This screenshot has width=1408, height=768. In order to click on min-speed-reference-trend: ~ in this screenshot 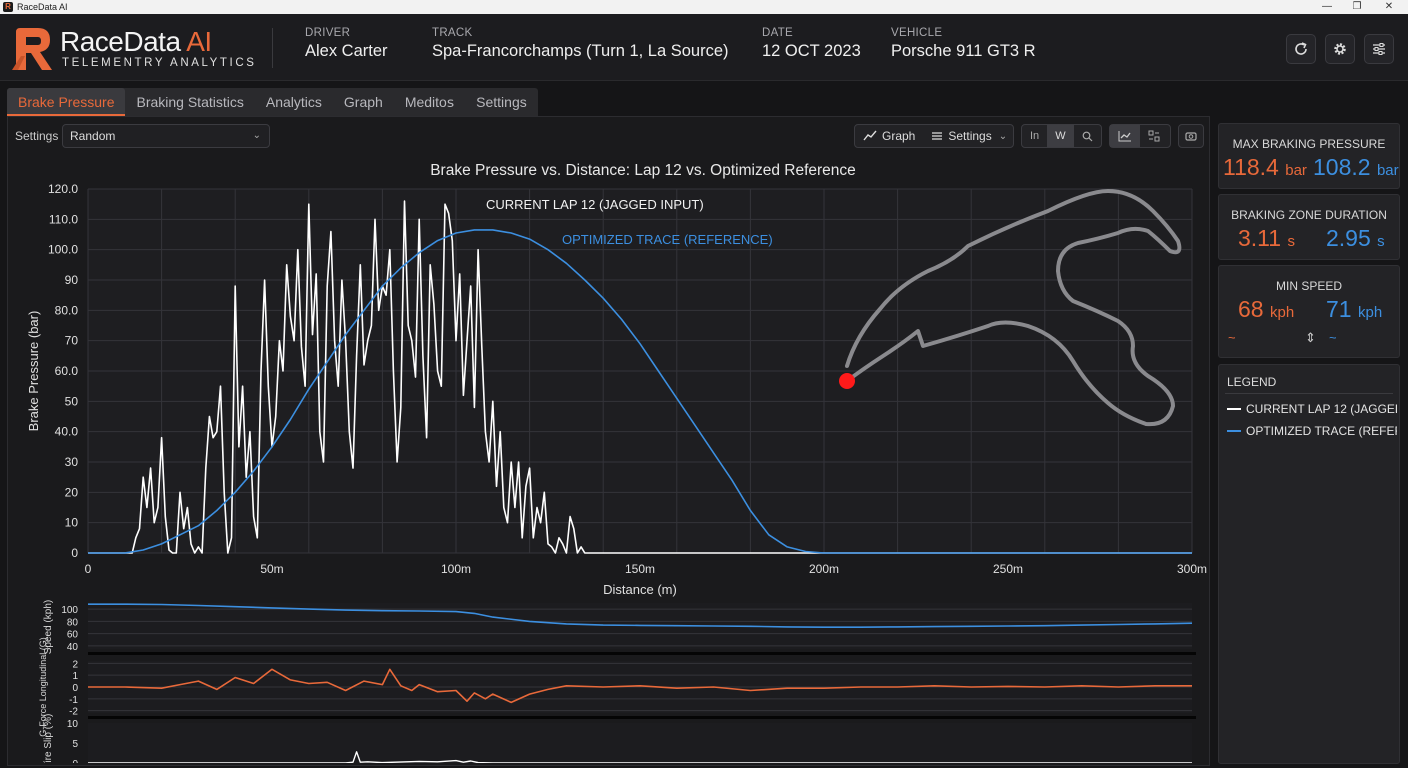, I will do `click(1333, 337)`.